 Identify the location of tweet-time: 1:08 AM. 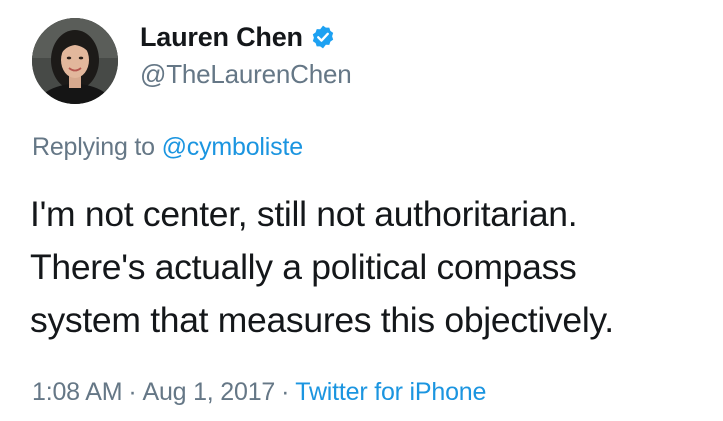
(77, 392).